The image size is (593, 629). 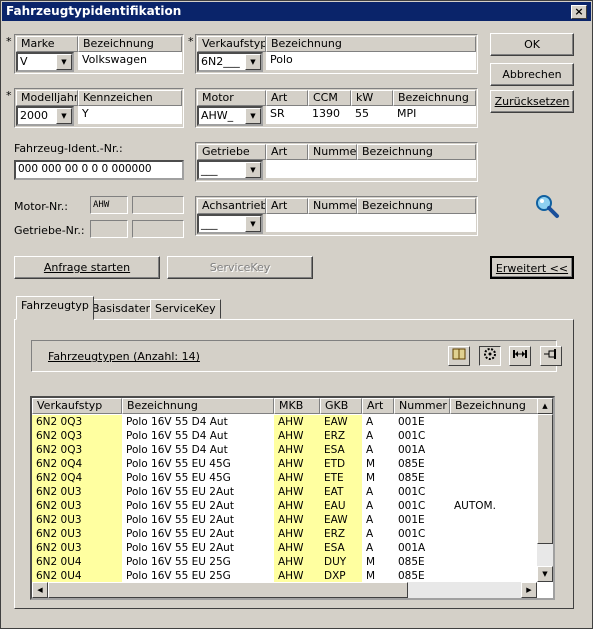 What do you see at coordinates (284, 562) in the screenshot?
I see `table-row: 6N2 0U4 Polo 16V 55 EU 25G AHW DUY M 085E` at bounding box center [284, 562].